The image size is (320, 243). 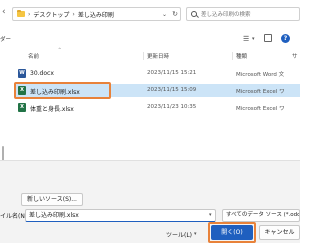 What do you see at coordinates (5, 39) in the screenshot?
I see `new-folder-button-label: ダー` at bounding box center [5, 39].